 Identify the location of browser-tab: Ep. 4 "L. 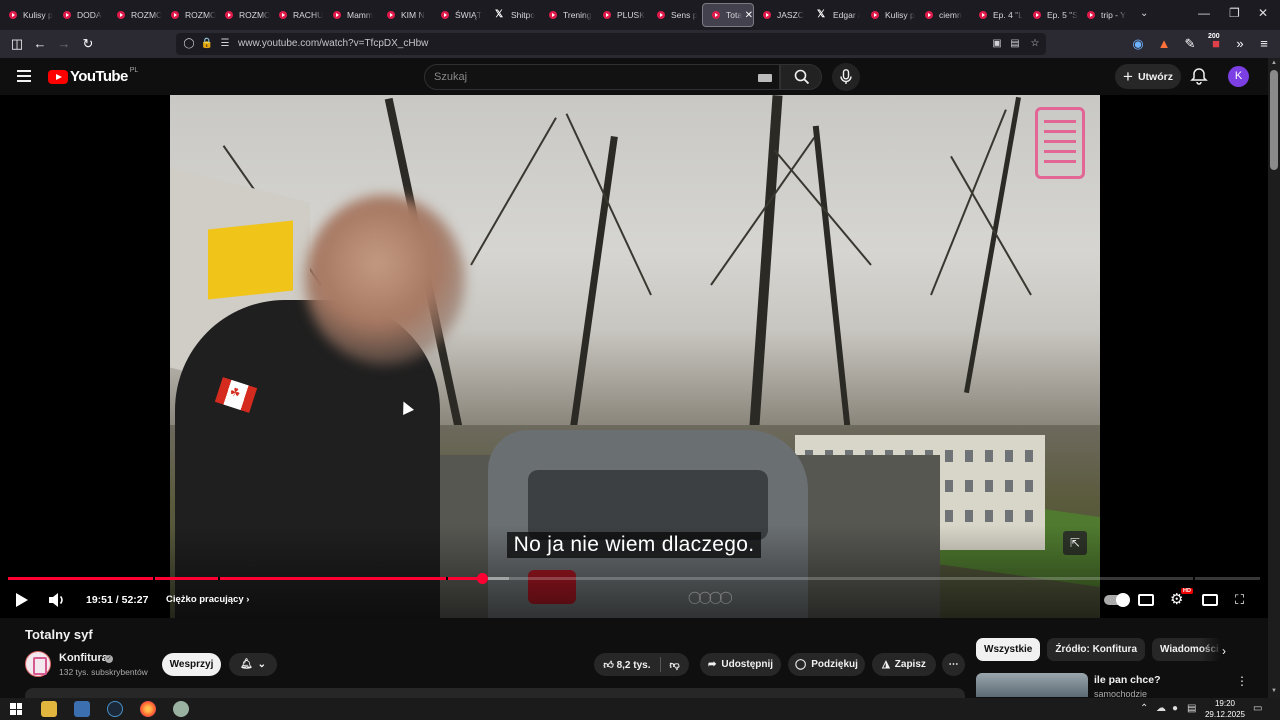
(997, 15).